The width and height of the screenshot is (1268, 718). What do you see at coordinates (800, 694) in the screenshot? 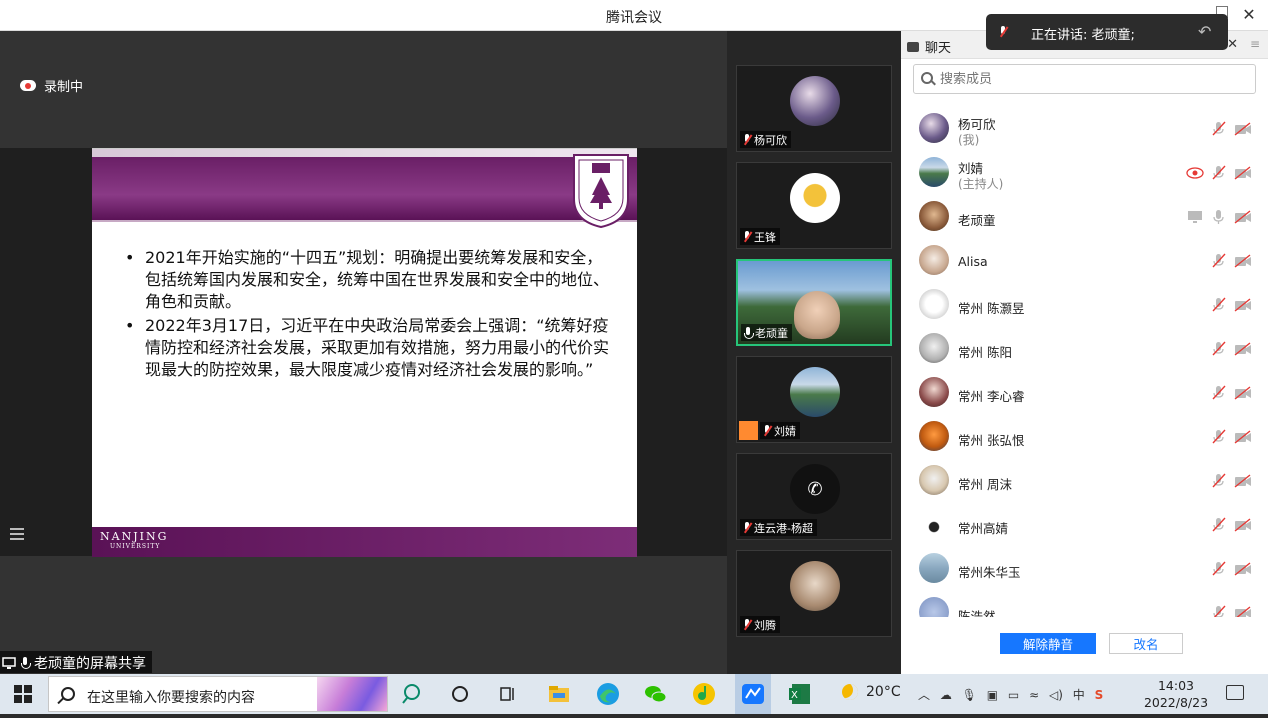
I see `excel-icon: X` at bounding box center [800, 694].